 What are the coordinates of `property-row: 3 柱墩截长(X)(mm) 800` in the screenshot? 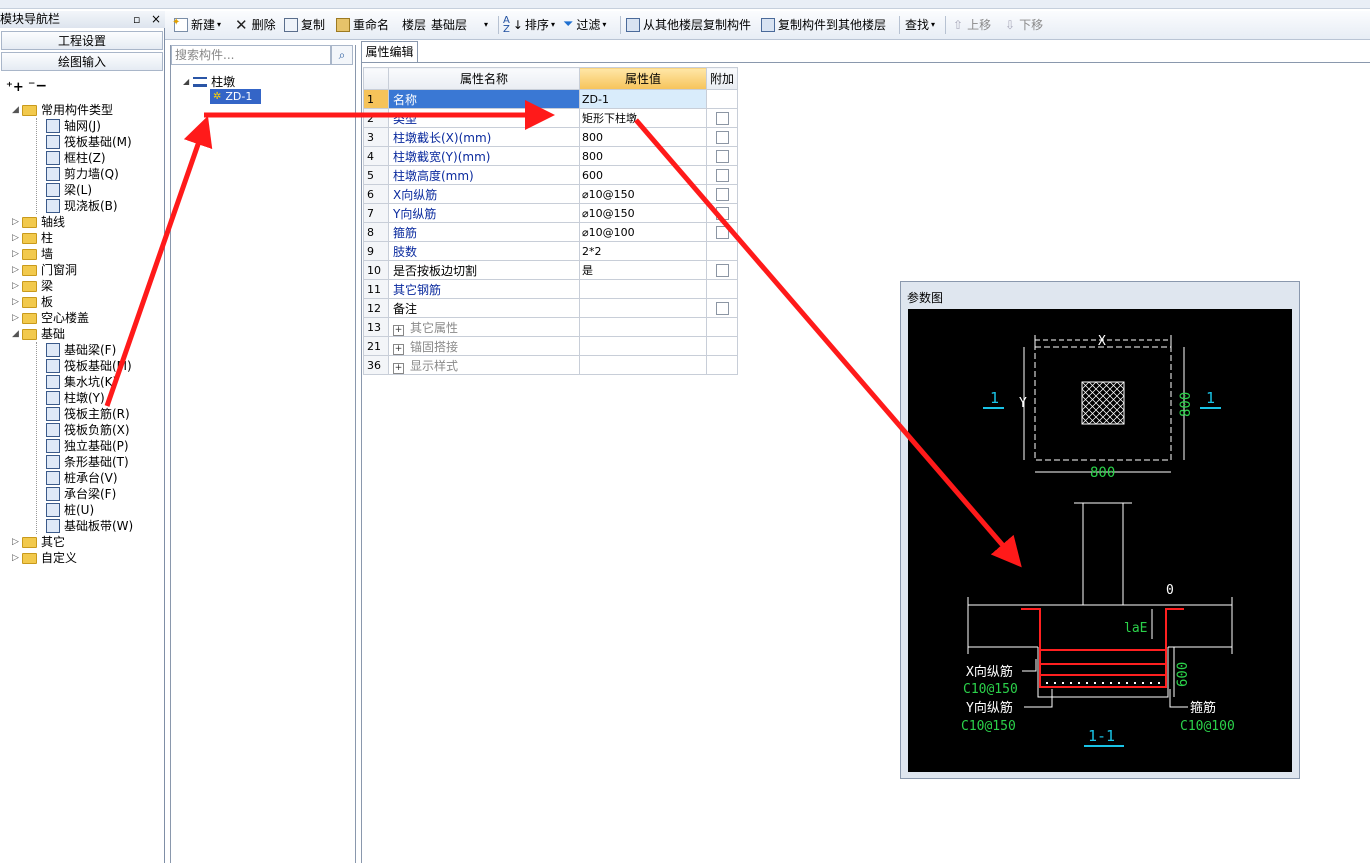 It's located at (550, 137).